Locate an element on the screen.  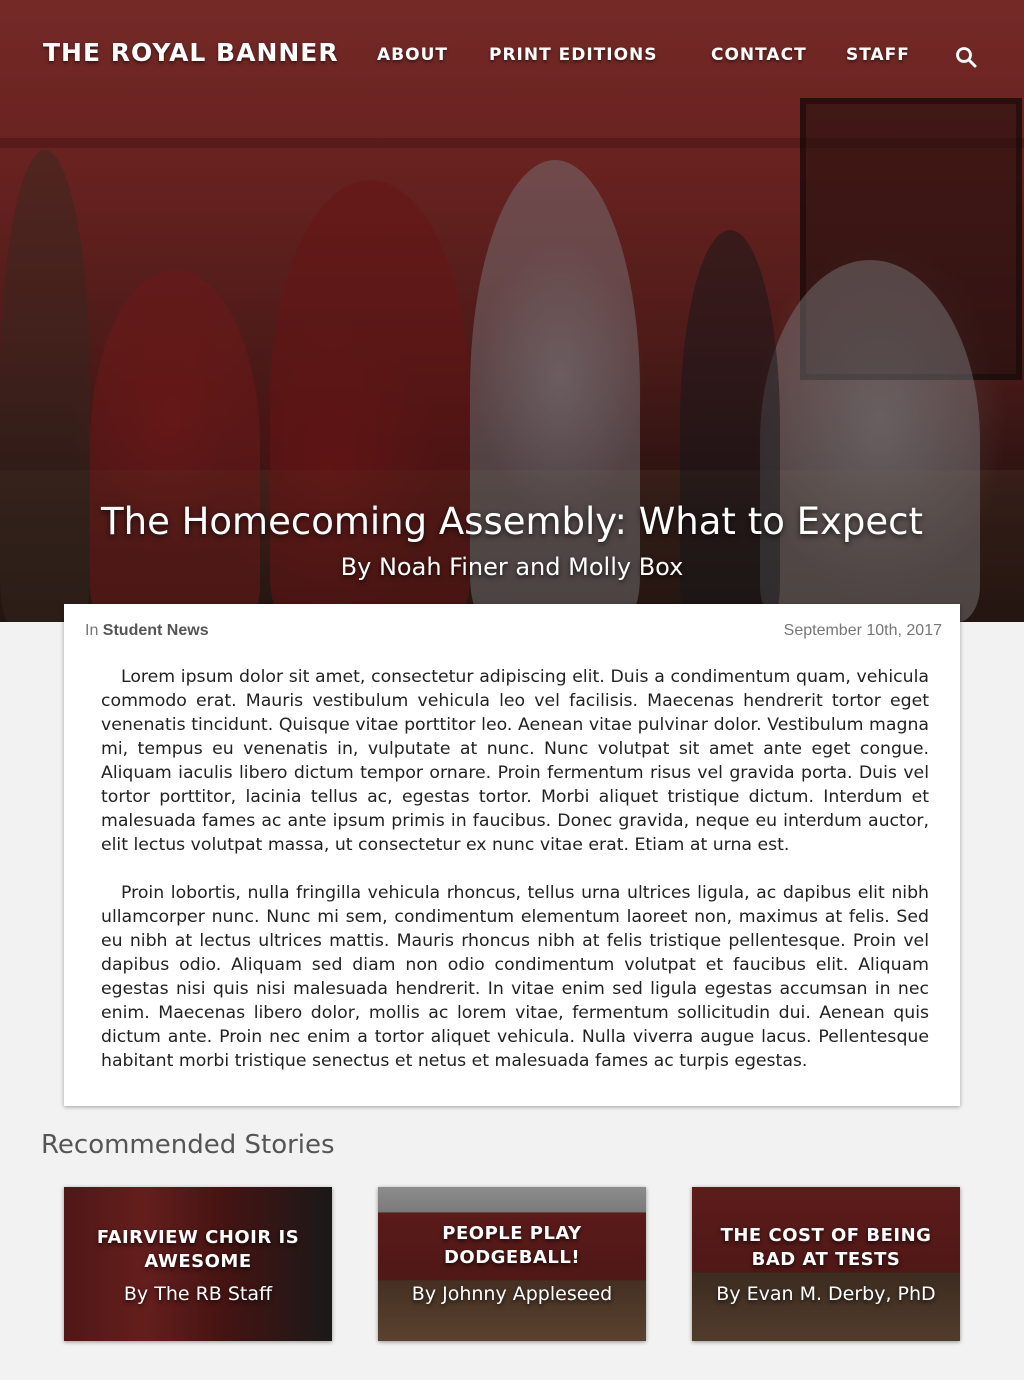
article-title: The Homecoming Assembly: What to Expect is located at coordinates (512, 521).